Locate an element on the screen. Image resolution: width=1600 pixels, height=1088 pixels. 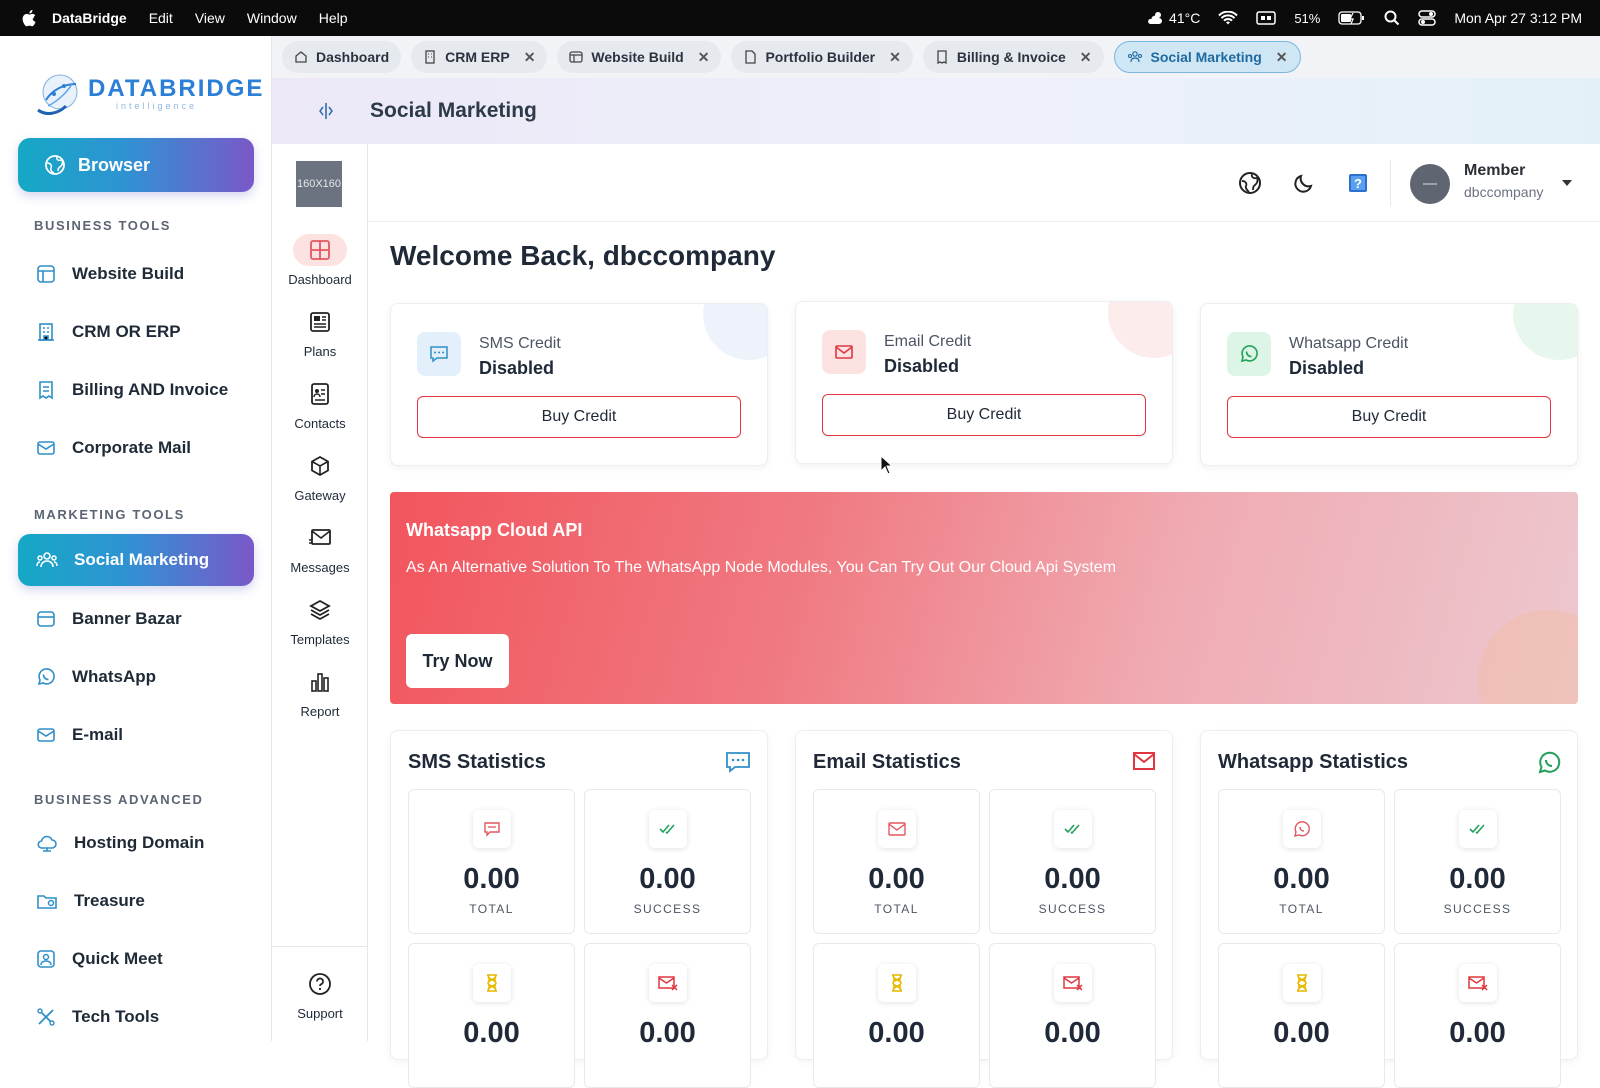
sidebar-item-label: Hosting Domain is located at coordinates (139, 842).